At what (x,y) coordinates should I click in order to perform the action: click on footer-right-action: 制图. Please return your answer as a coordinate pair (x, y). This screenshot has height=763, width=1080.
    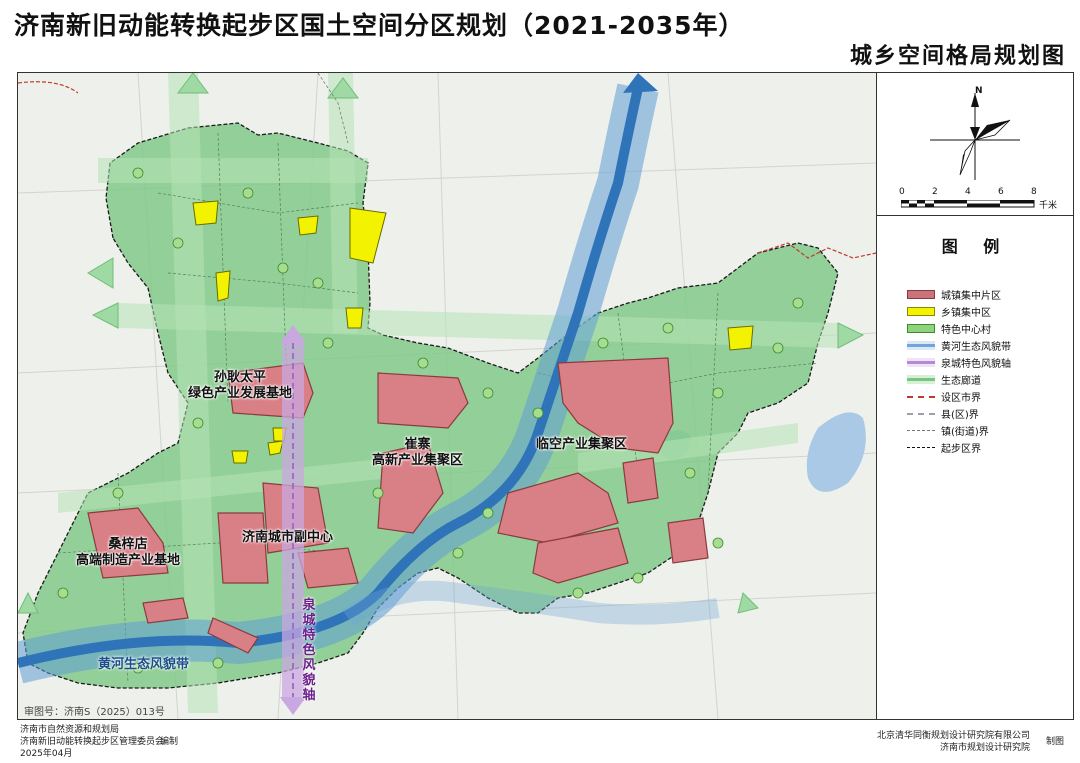
    Looking at the image, I should click on (1055, 742).